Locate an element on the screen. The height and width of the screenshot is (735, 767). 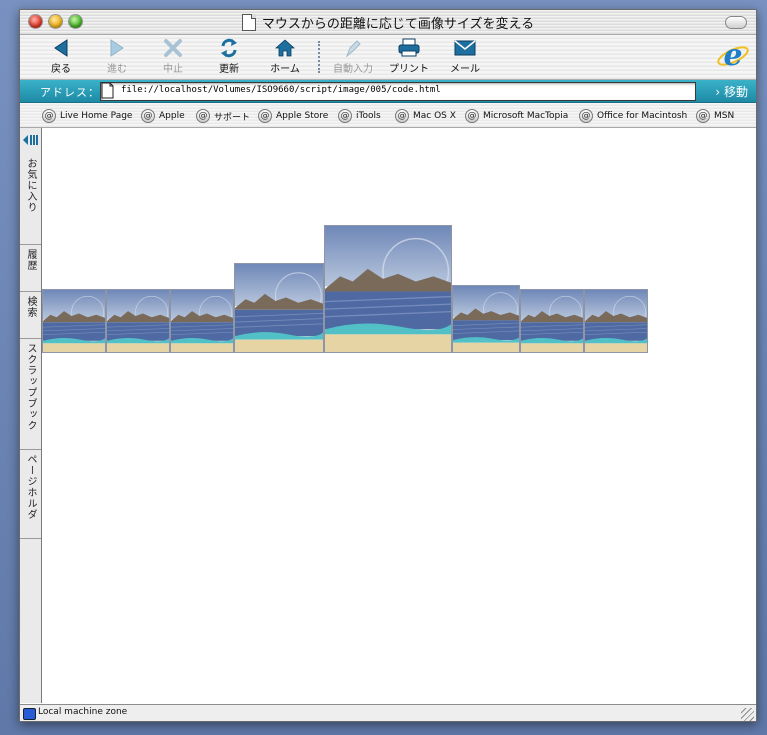
favorite-label: Live Home Page is located at coordinates (96, 116).